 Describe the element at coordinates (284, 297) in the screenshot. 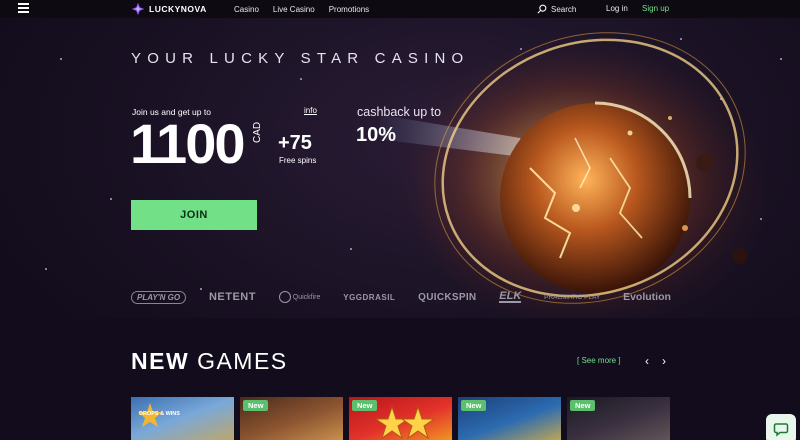

I see `quickfire-ring-icon` at that location.